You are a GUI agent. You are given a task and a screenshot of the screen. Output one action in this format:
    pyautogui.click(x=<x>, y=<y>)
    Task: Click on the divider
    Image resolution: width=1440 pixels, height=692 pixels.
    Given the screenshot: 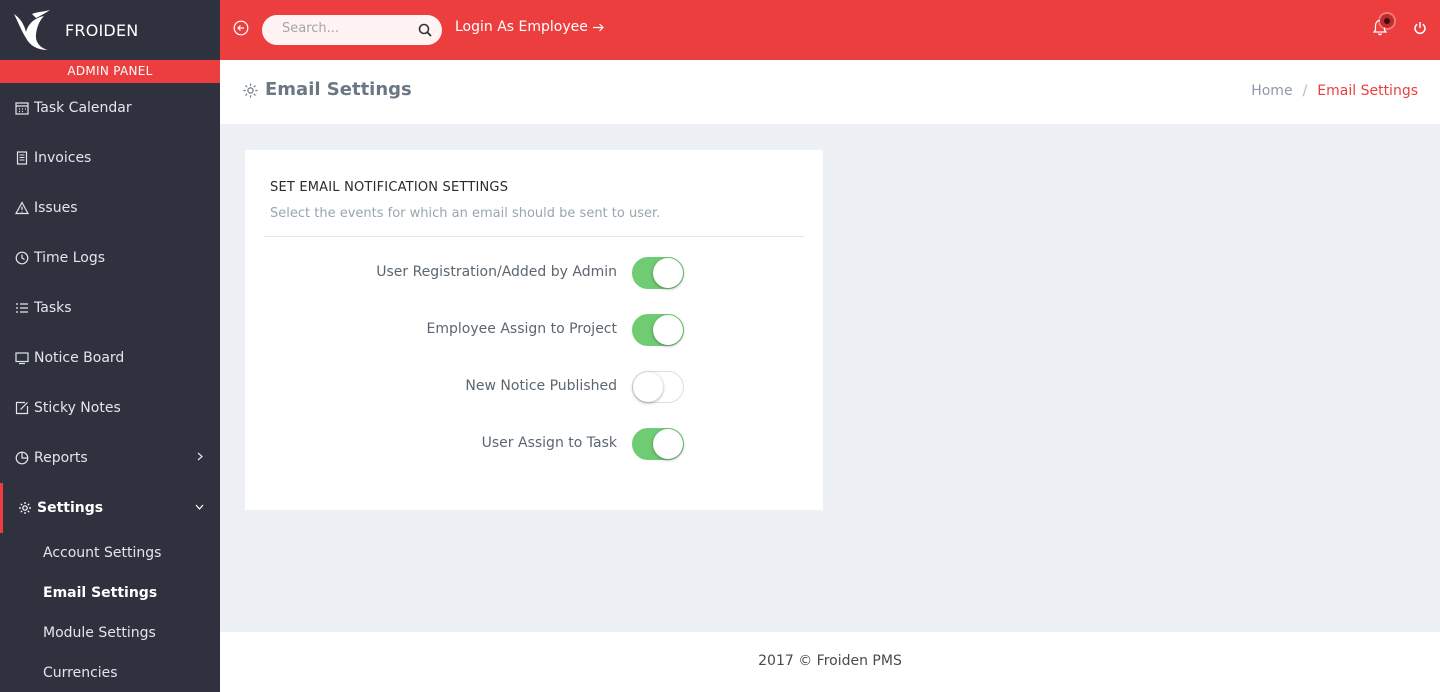 What is the action you would take?
    pyautogui.click(x=534, y=236)
    